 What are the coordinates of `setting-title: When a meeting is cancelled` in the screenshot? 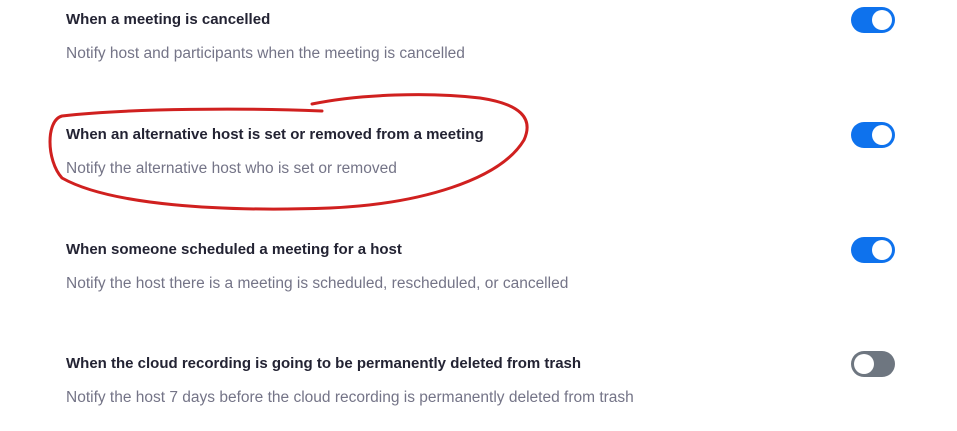 It's located at (168, 19).